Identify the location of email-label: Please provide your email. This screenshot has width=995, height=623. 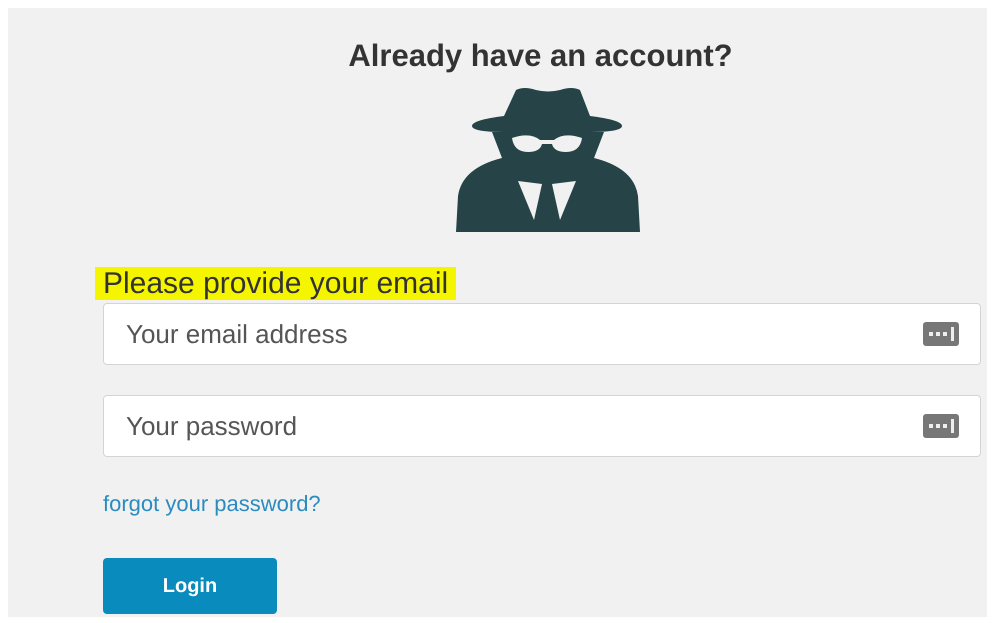
(275, 283).